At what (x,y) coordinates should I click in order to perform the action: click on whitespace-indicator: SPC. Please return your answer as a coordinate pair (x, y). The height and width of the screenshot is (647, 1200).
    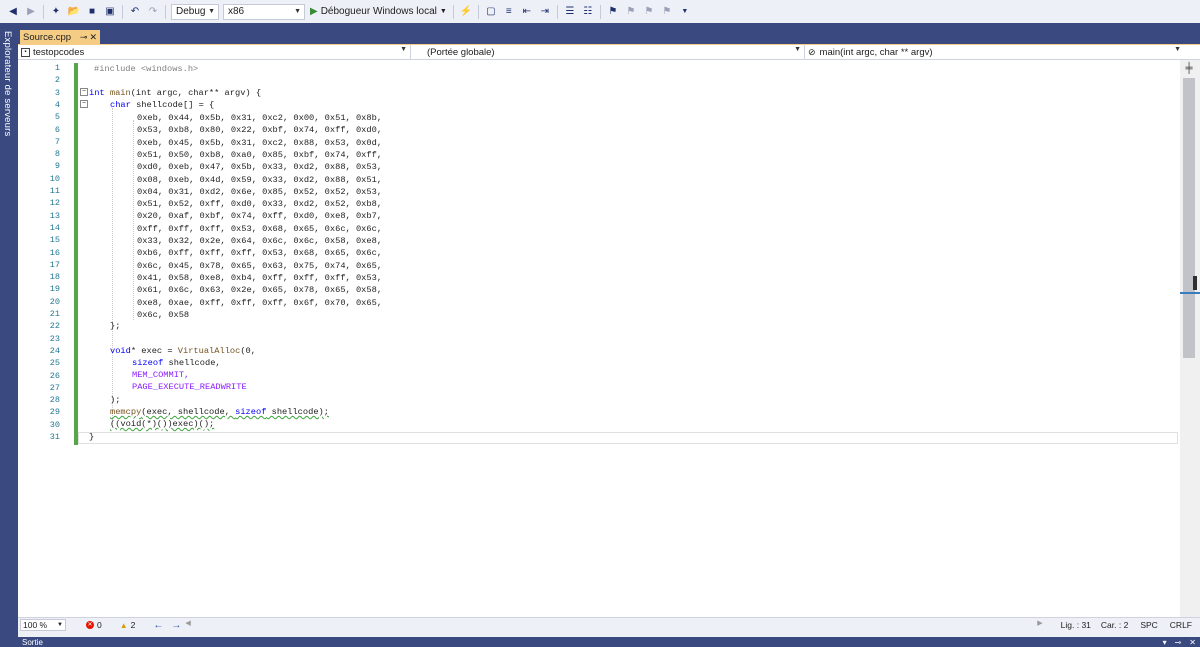
    Looking at the image, I should click on (1148, 625).